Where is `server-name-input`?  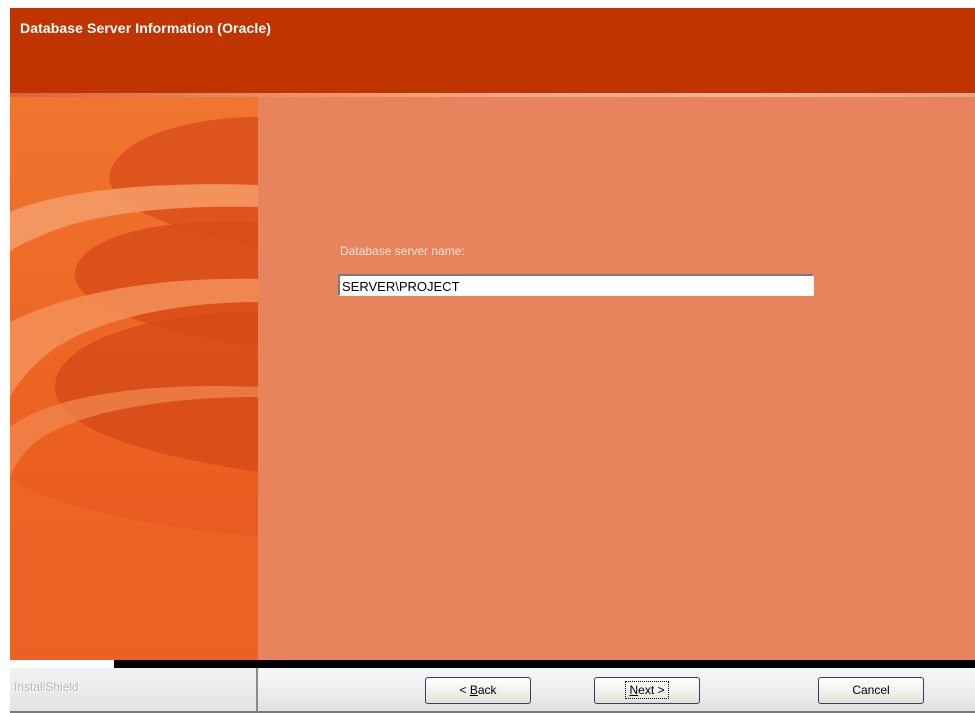 server-name-input is located at coordinates (576, 285).